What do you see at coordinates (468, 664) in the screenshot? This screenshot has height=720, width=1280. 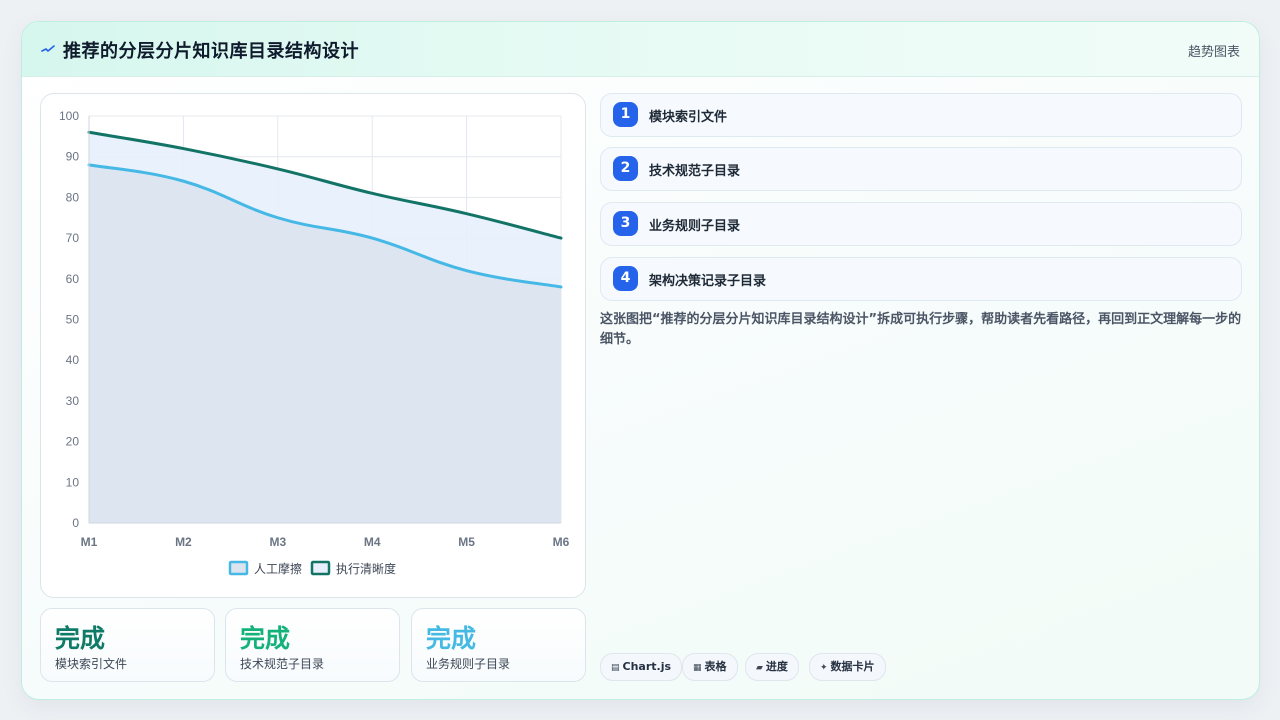 I see `stat-label: 业务规则子目录` at bounding box center [468, 664].